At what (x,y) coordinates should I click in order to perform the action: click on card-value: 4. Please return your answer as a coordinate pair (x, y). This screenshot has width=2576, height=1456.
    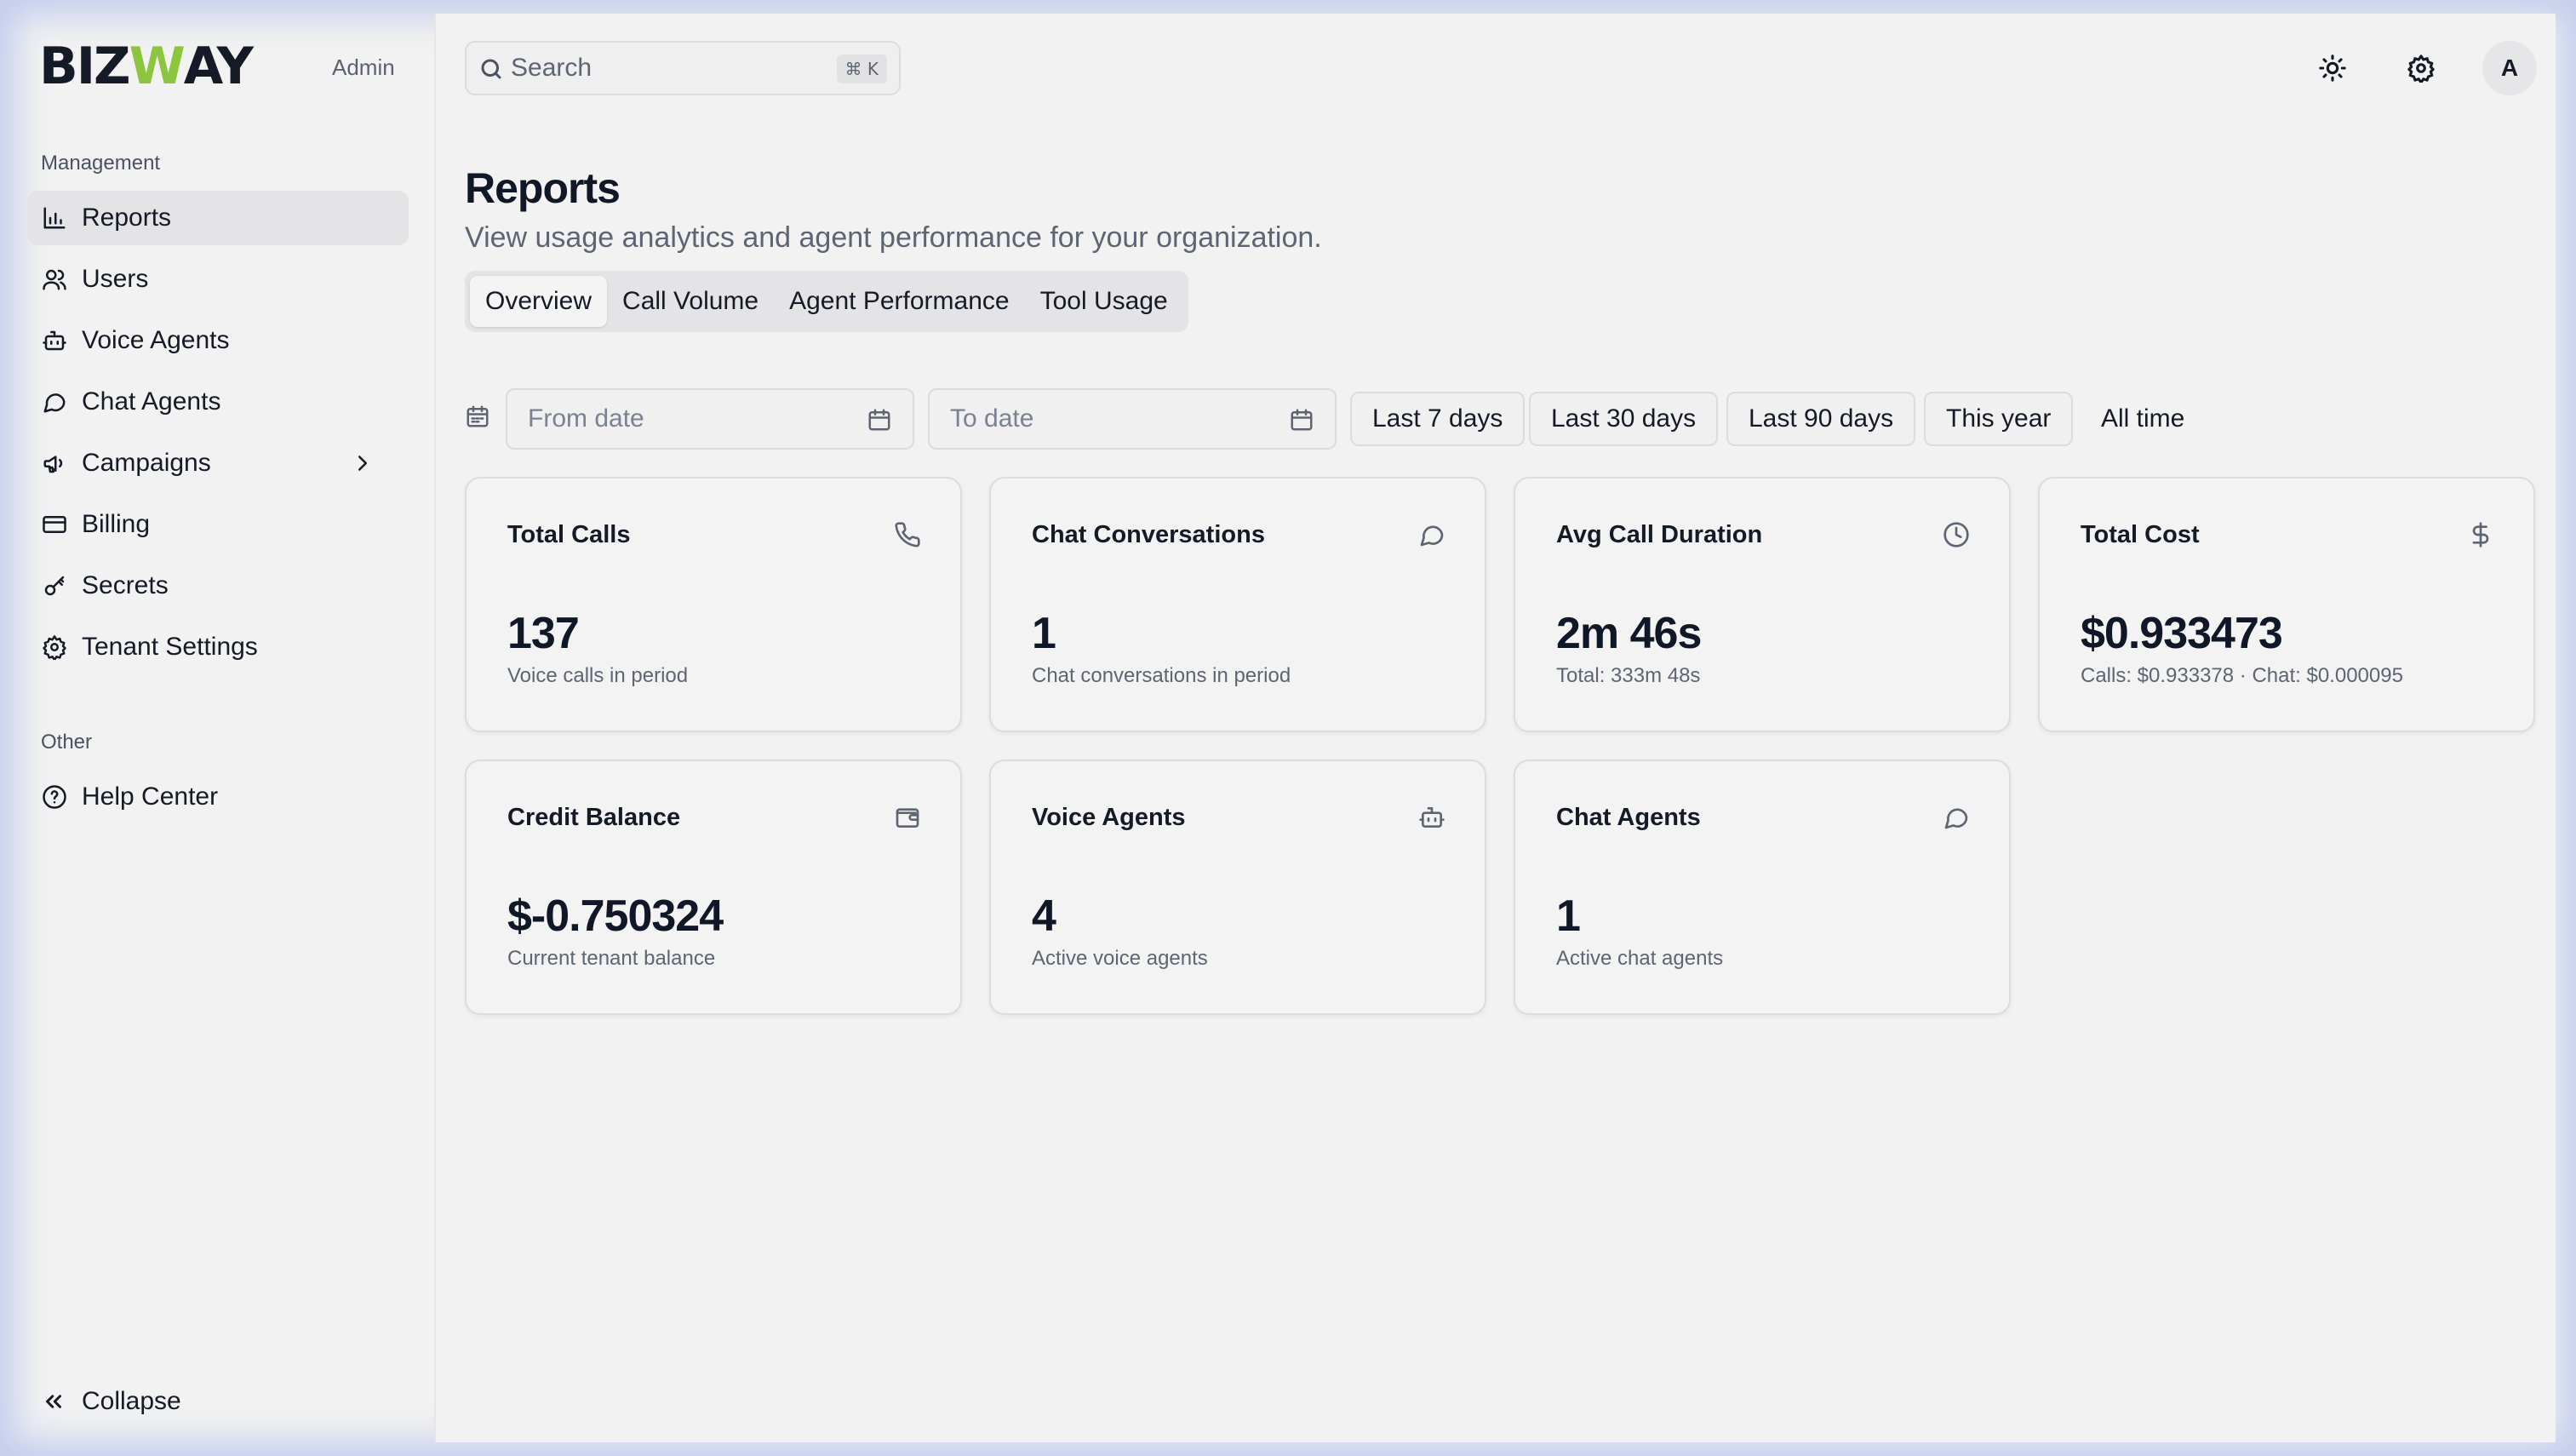
    Looking at the image, I should click on (1044, 916).